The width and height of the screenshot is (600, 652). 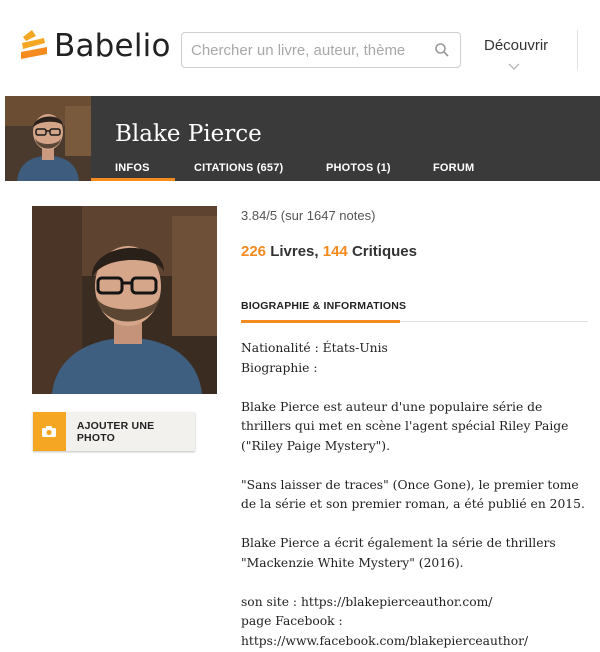 What do you see at coordinates (112, 46) in the screenshot?
I see `logo-text: Babelio` at bounding box center [112, 46].